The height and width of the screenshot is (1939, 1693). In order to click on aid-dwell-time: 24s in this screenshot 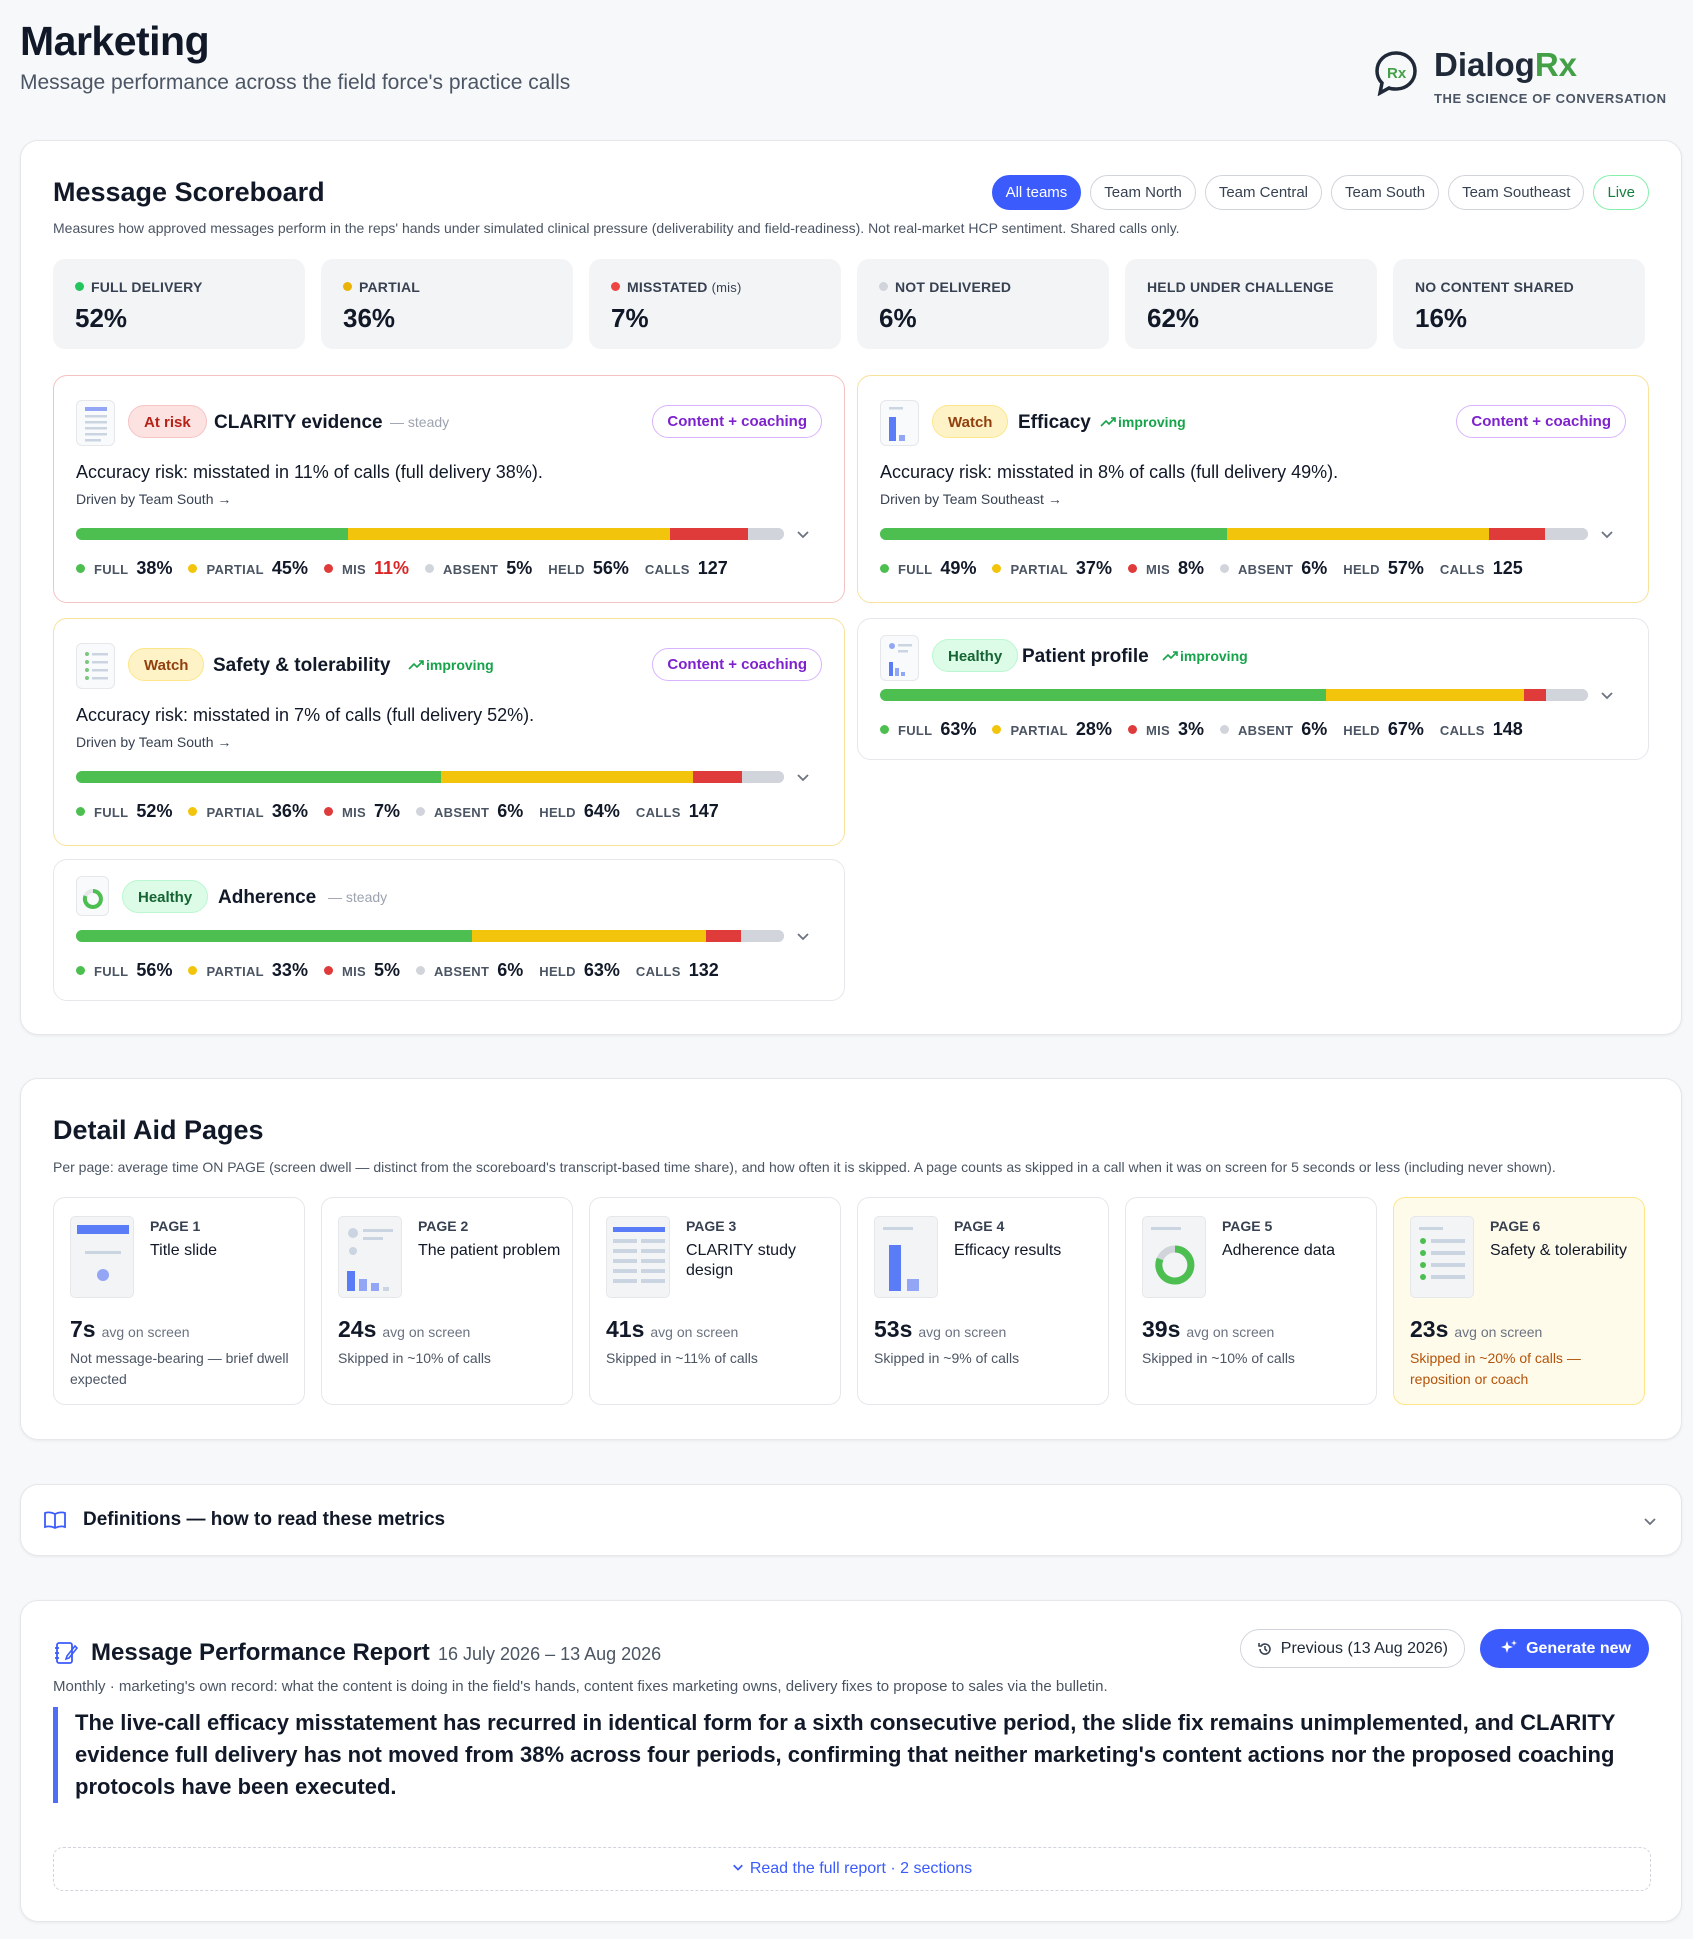, I will do `click(357, 1329)`.